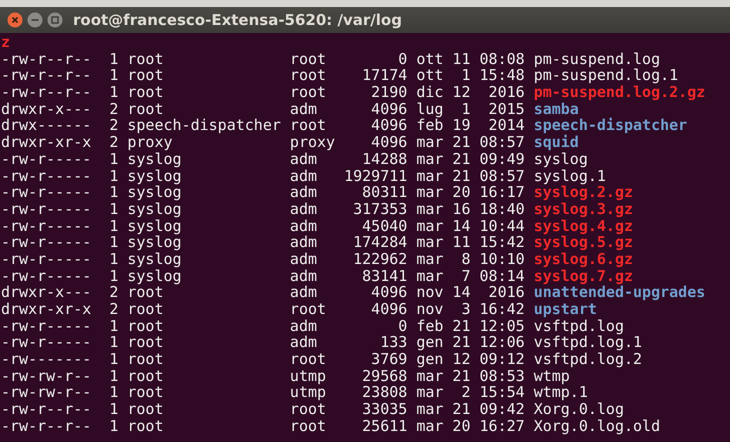 The height and width of the screenshot is (442, 730). I want to click on permissions-text: drwxr-x---, so click(46, 292).